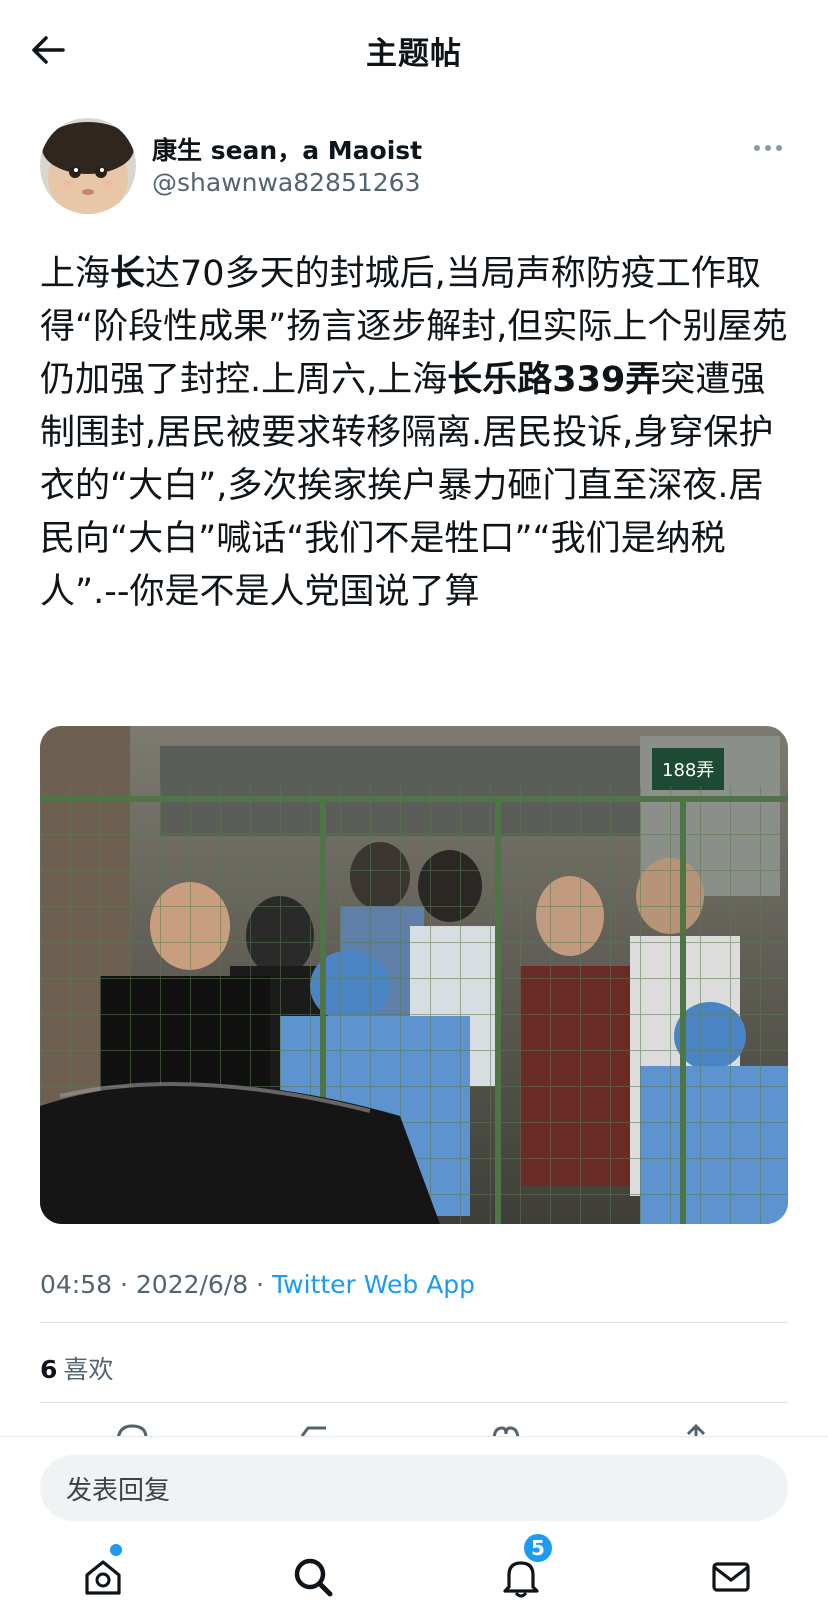  I want to click on reply-bar: 发表回复, so click(414, 1481).